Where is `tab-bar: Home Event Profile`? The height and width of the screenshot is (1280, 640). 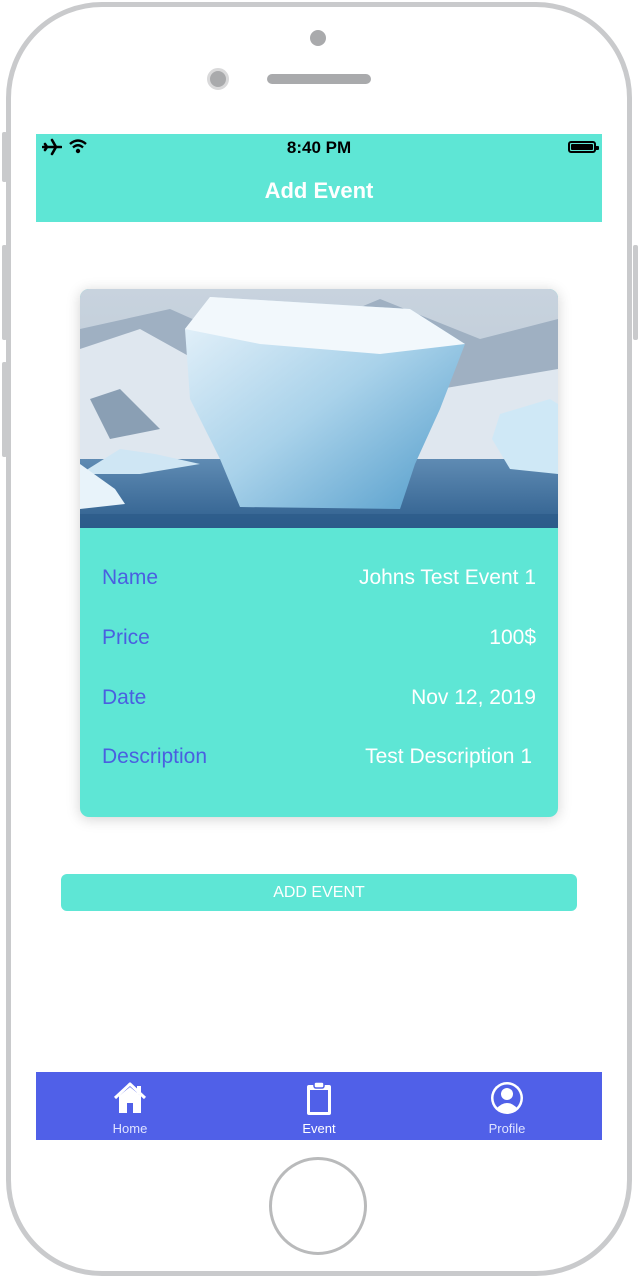 tab-bar: Home Event Profile is located at coordinates (319, 1106).